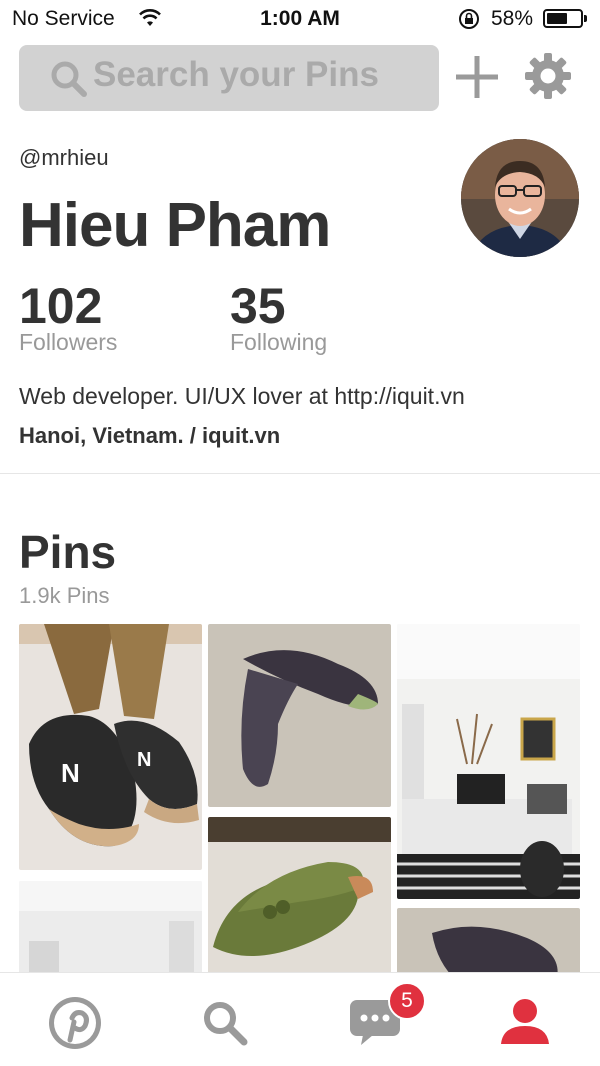 The image size is (600, 1066). I want to click on section-divider, so click(300, 473).